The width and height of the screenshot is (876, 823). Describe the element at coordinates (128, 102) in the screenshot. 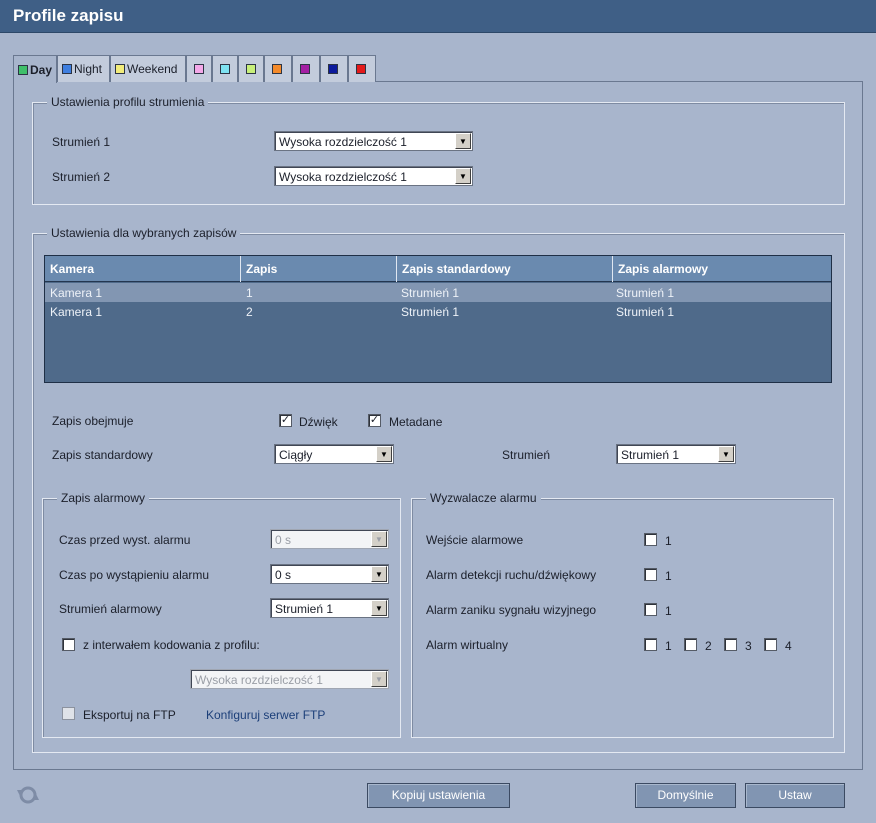

I see `stream-profile-legend: Ustawienia profilu strumienia` at that location.